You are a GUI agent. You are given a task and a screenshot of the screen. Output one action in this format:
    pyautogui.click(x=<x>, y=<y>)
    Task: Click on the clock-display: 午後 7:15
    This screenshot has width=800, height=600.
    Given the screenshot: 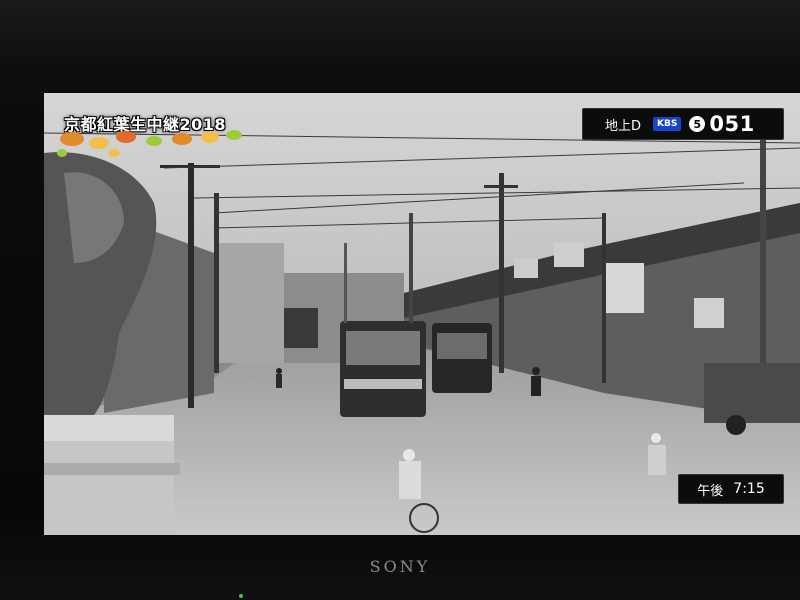 What is the action you would take?
    pyautogui.click(x=731, y=489)
    